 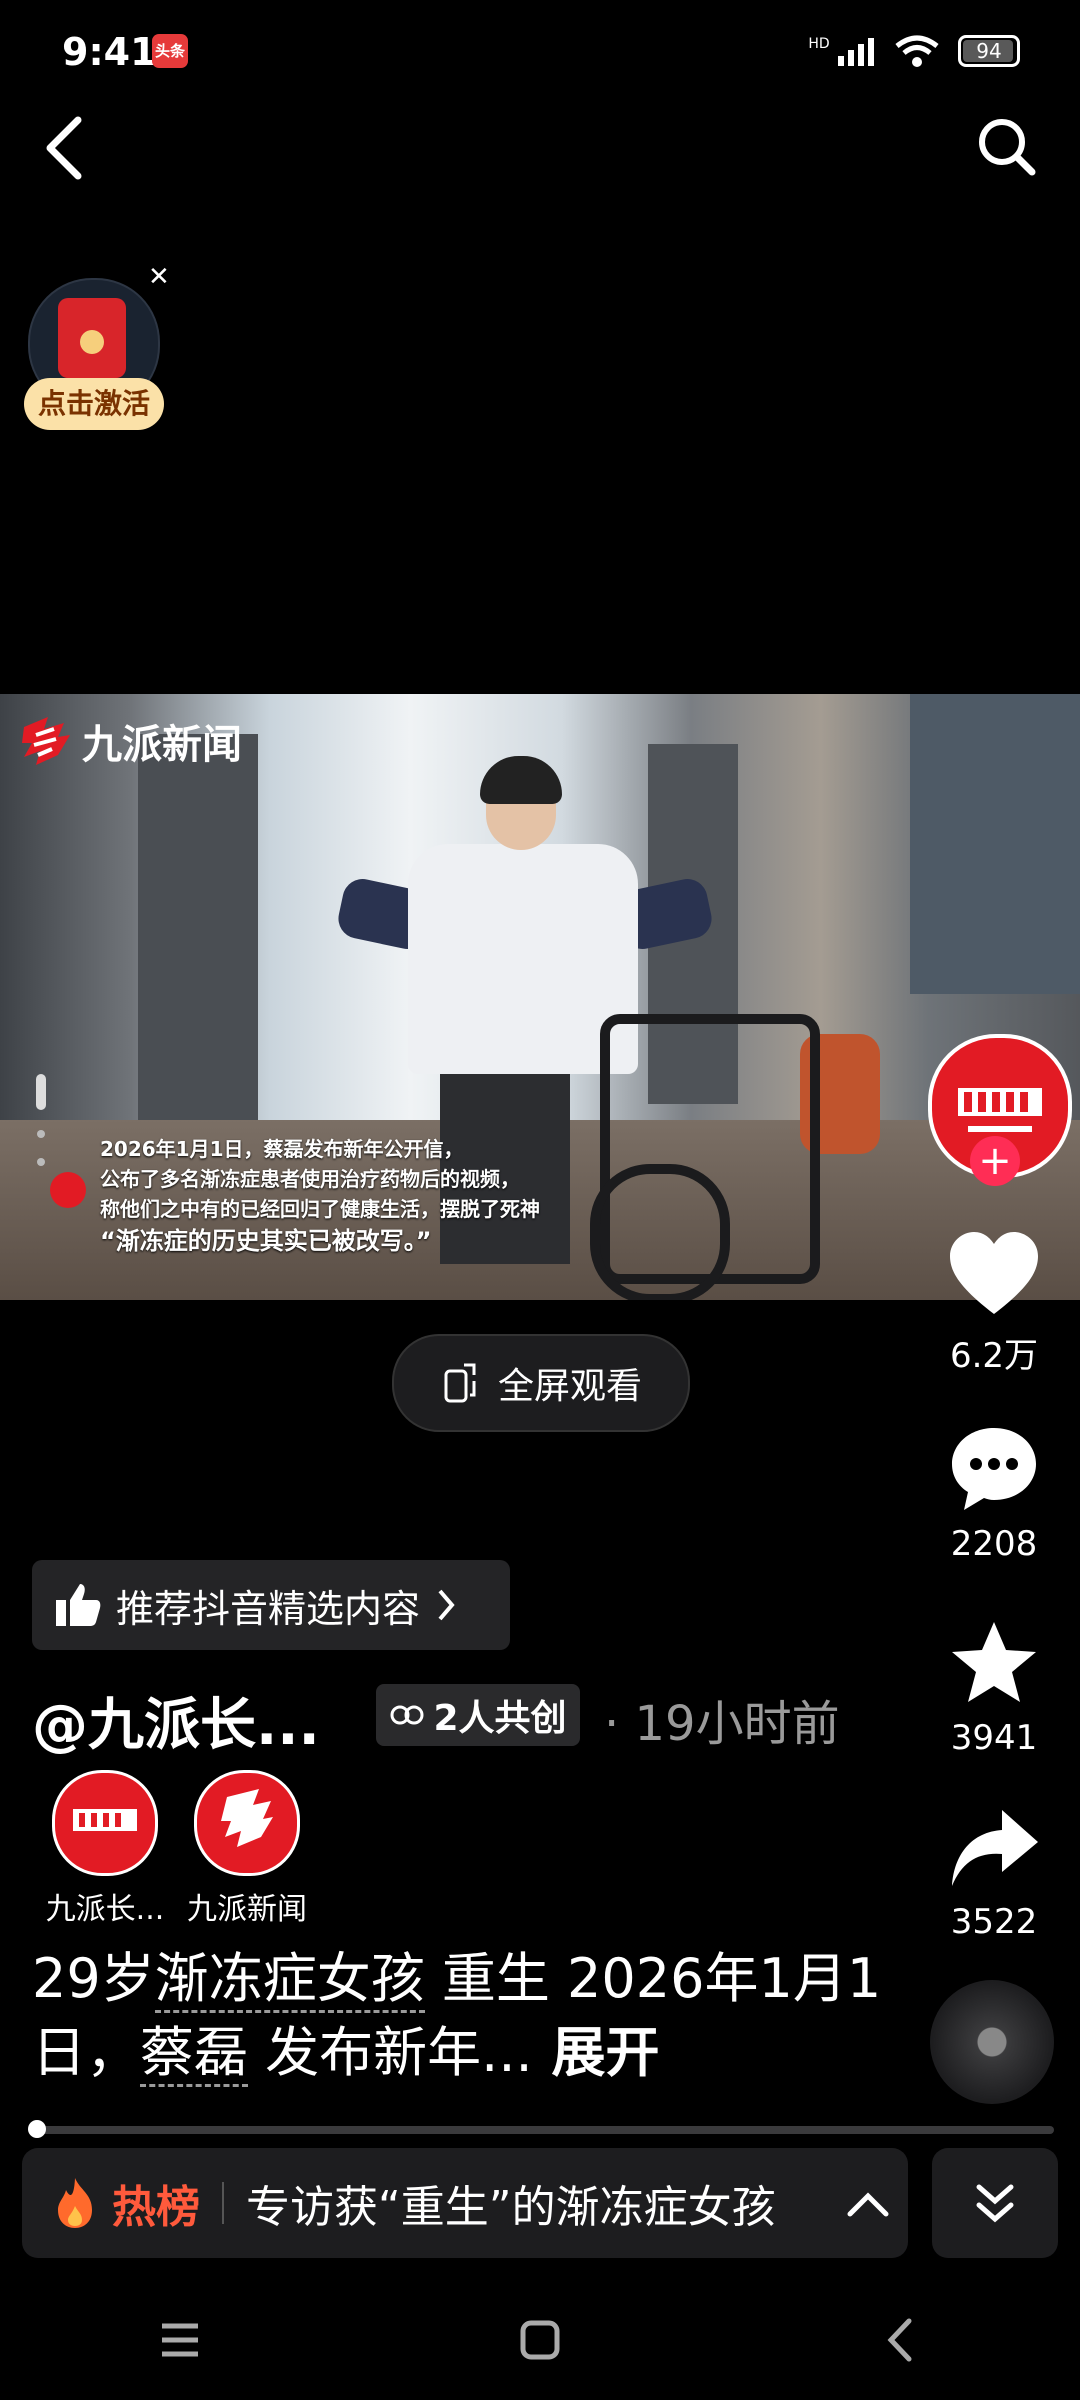 I want to click on recommend-label: 推荐抖音精选内容, so click(x=268, y=1608).